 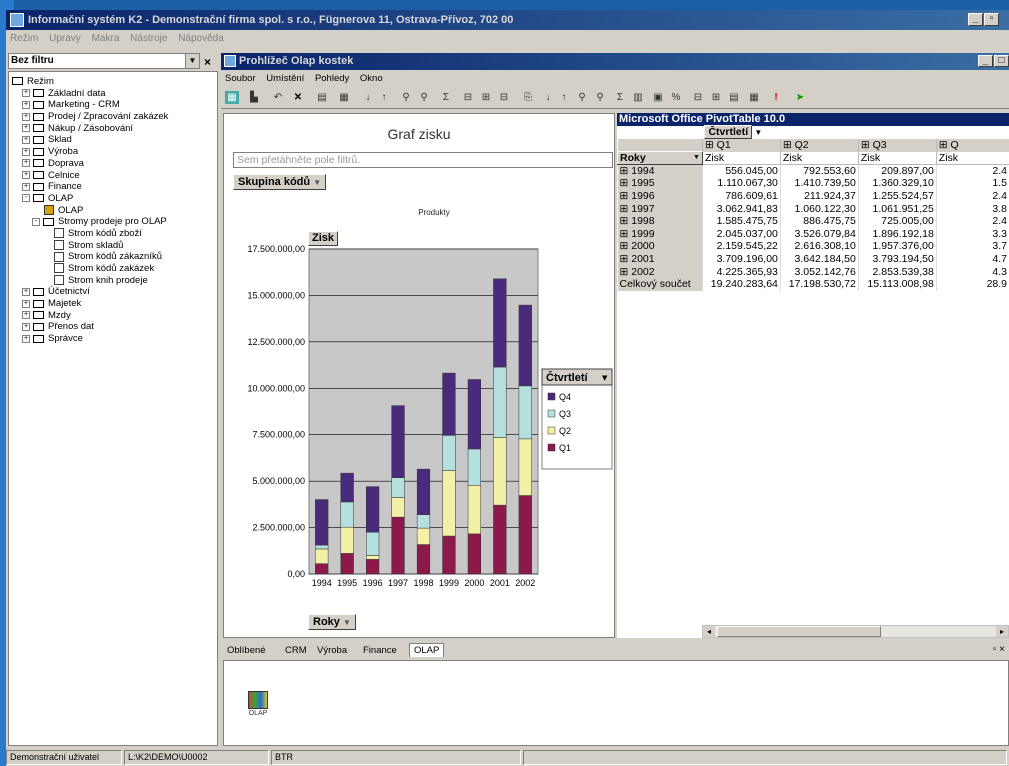 What do you see at coordinates (972, 246) in the screenshot?
I see `table-cell: 3.7` at bounding box center [972, 246].